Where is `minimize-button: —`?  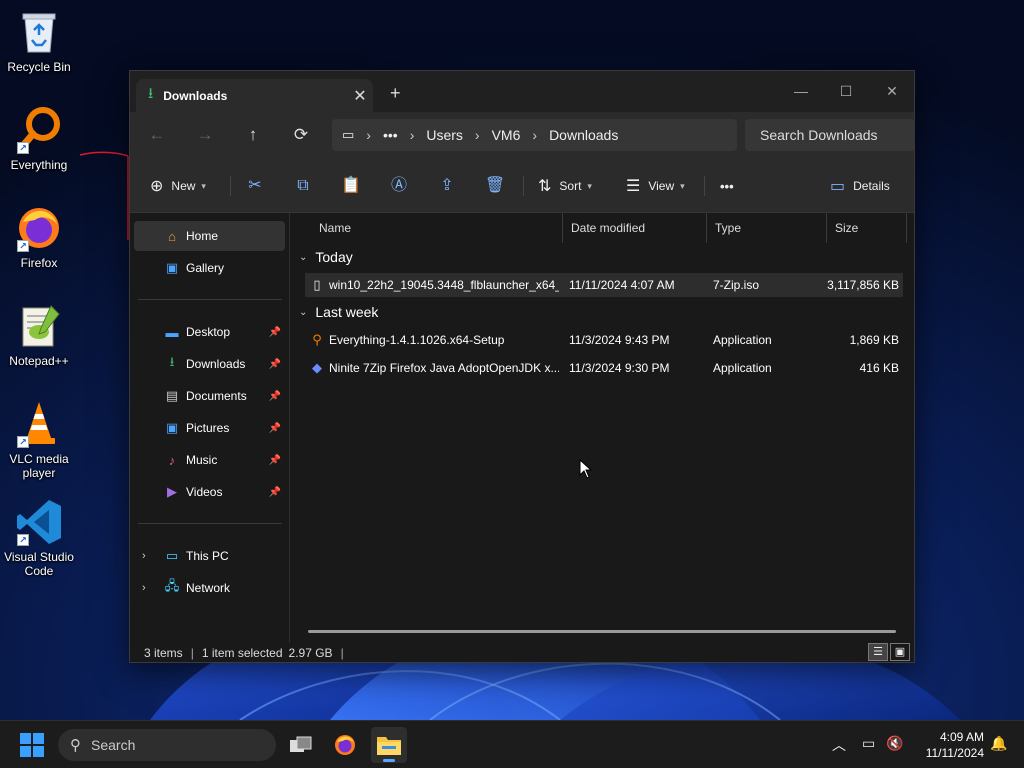 minimize-button: — is located at coordinates (801, 91).